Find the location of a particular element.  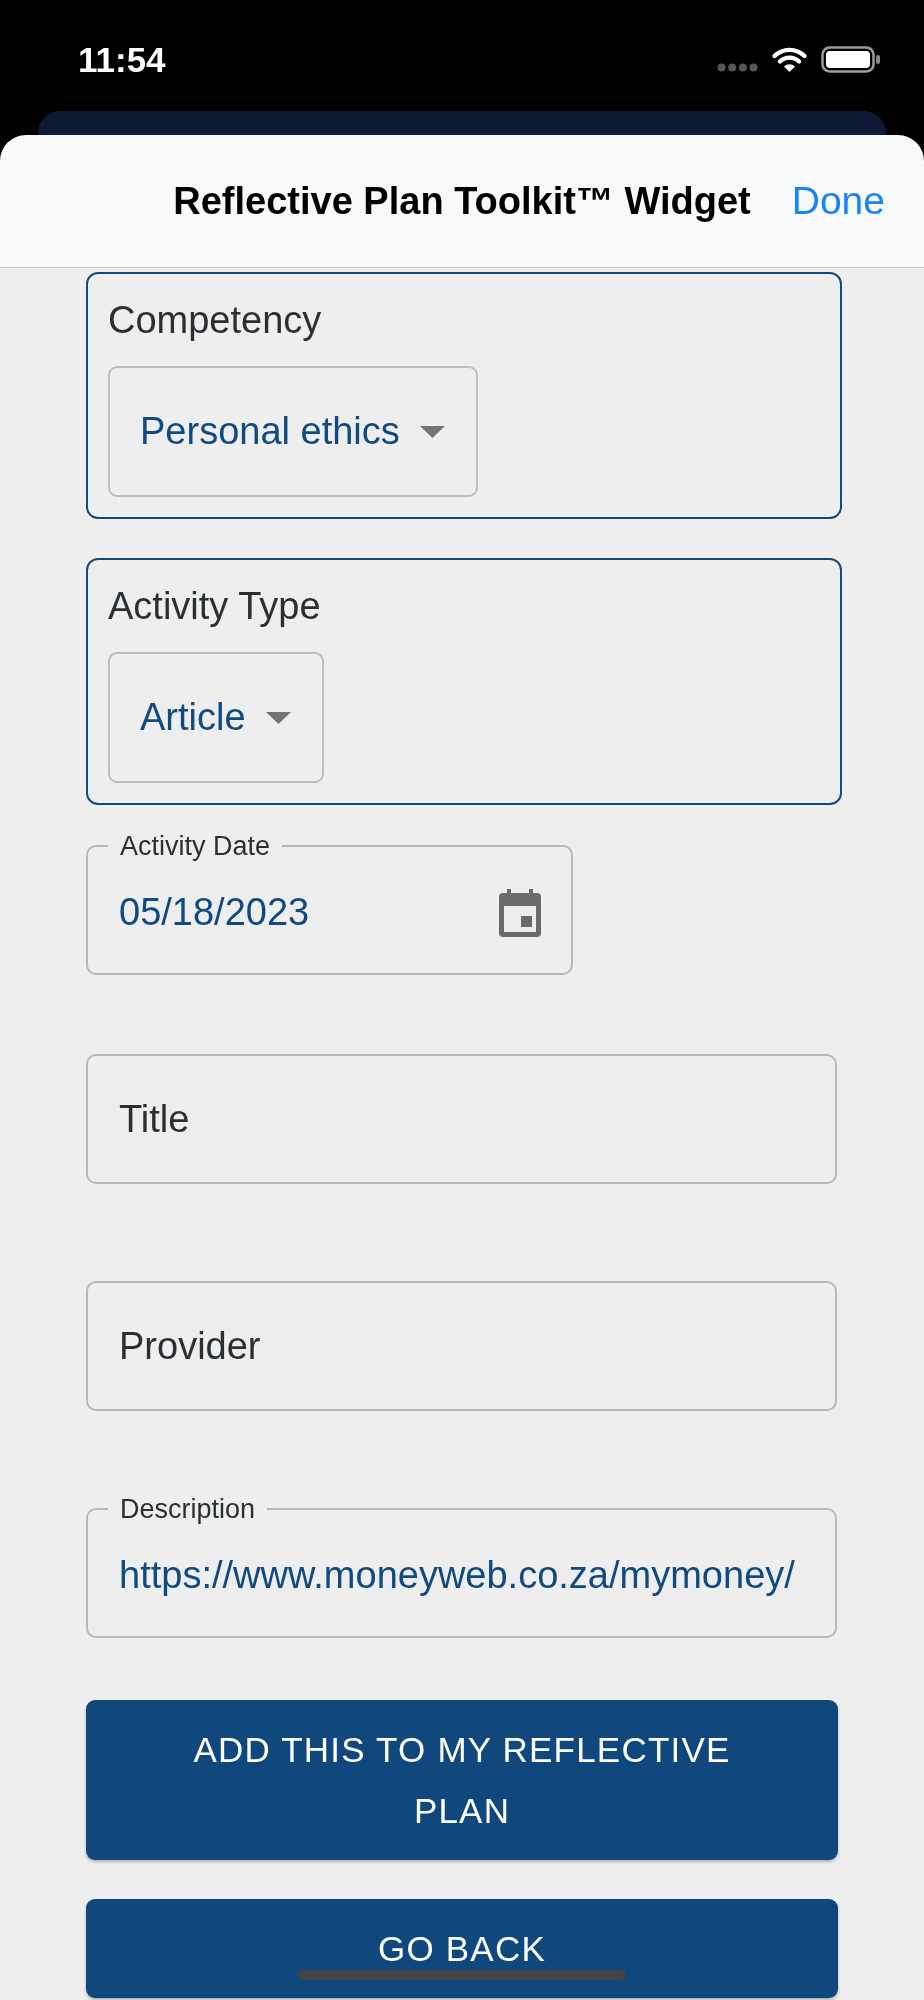

action-button: GO BACK is located at coordinates (462, 1948).